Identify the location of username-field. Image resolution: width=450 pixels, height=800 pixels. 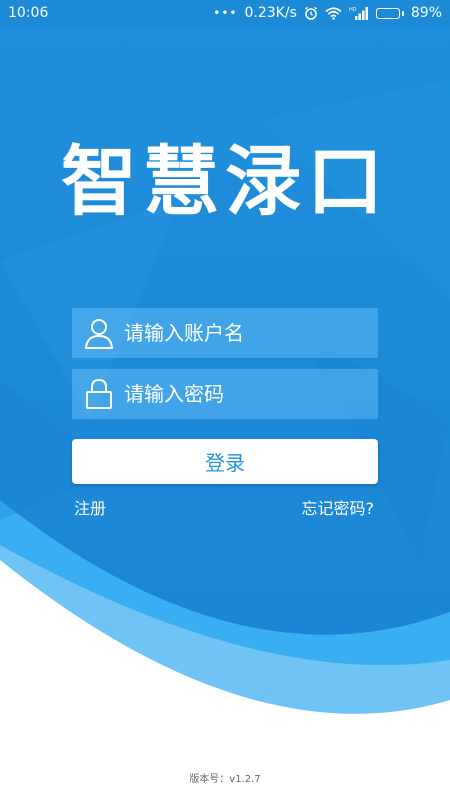
(225, 333).